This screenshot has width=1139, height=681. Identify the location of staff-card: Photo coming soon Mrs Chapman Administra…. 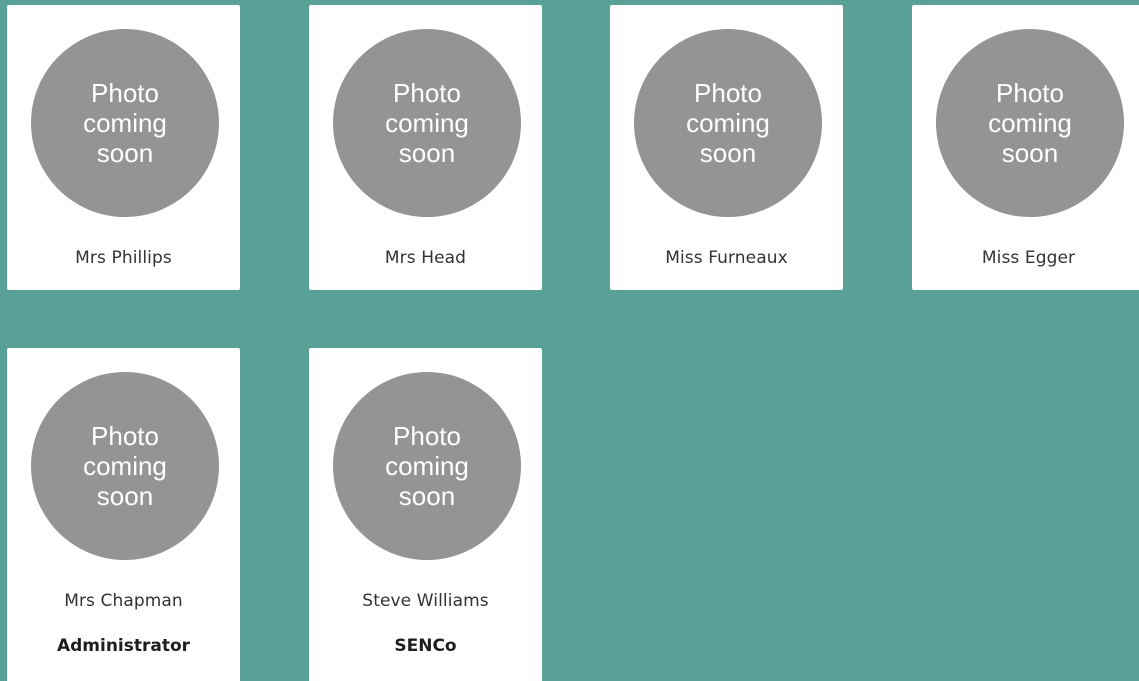
(123, 514).